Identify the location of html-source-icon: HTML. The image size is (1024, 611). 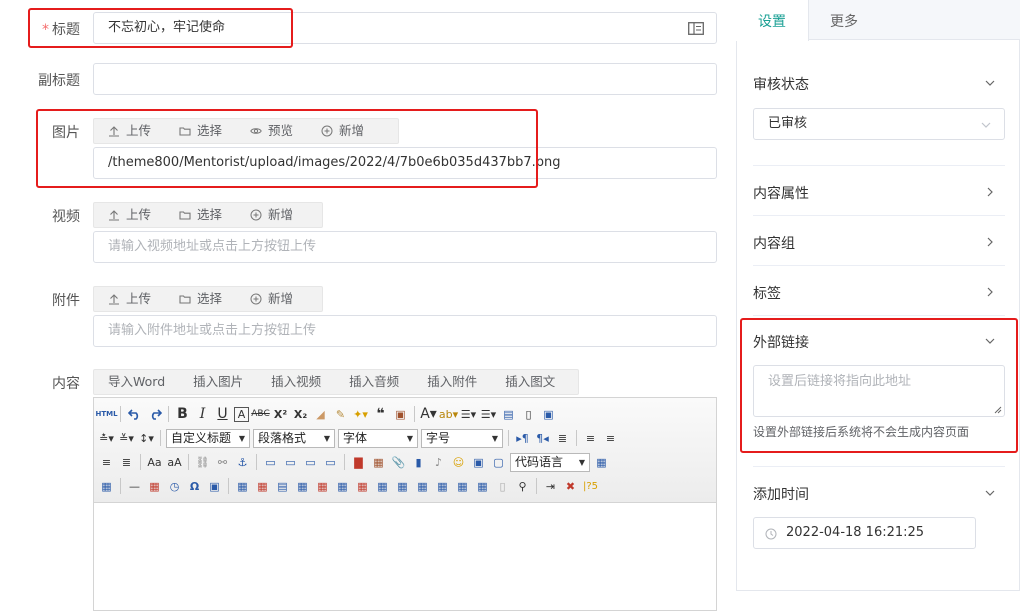
(106, 414).